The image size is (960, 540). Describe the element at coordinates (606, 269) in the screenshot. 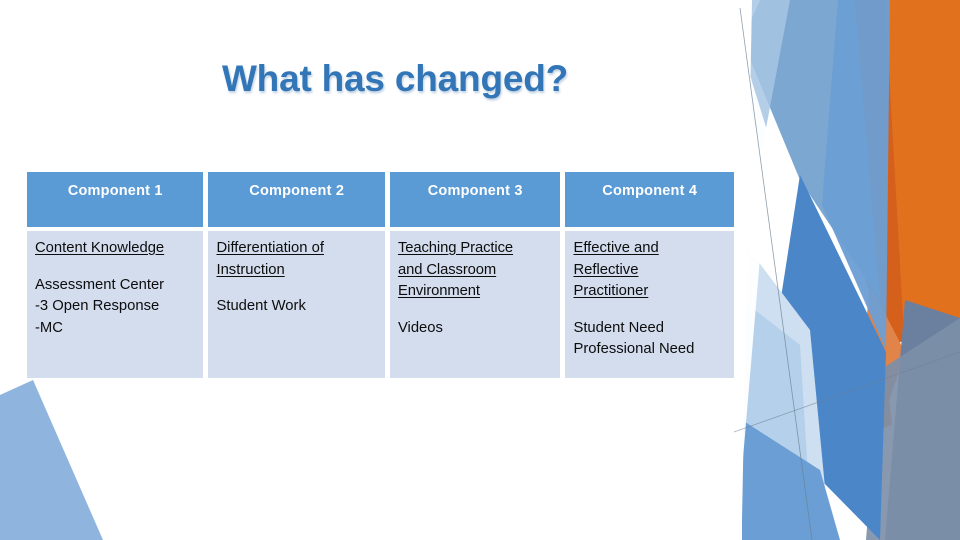

I see `cell-4-heading-line-2: Reflective` at that location.